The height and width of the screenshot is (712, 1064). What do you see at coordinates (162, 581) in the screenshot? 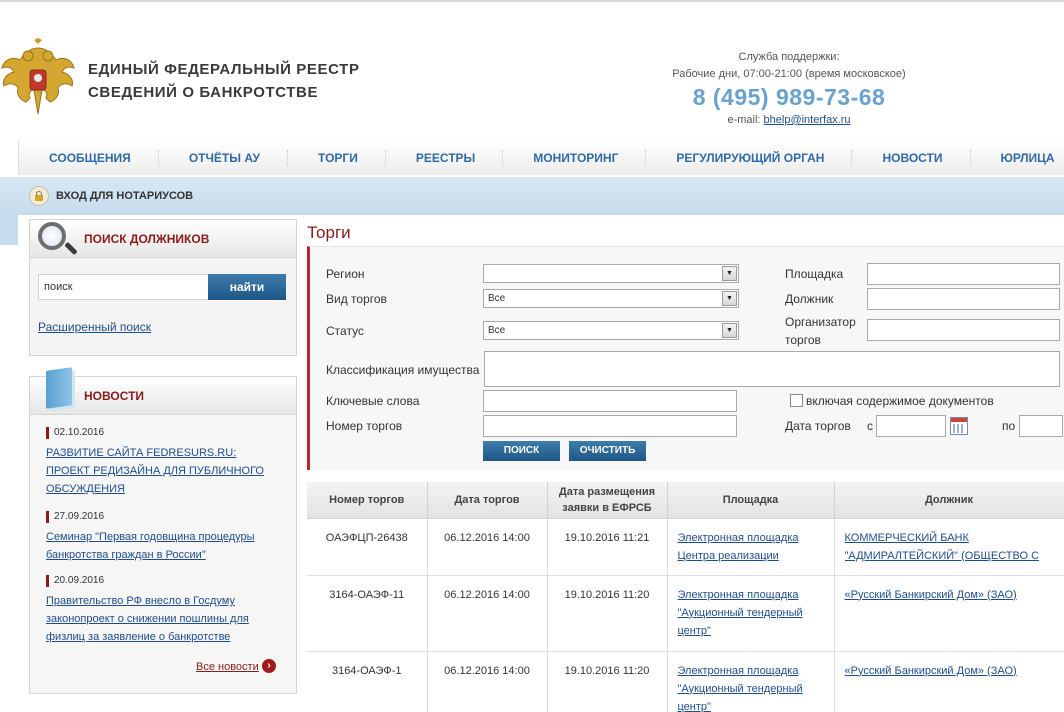
I see `news-date: 20.09.2016` at bounding box center [162, 581].